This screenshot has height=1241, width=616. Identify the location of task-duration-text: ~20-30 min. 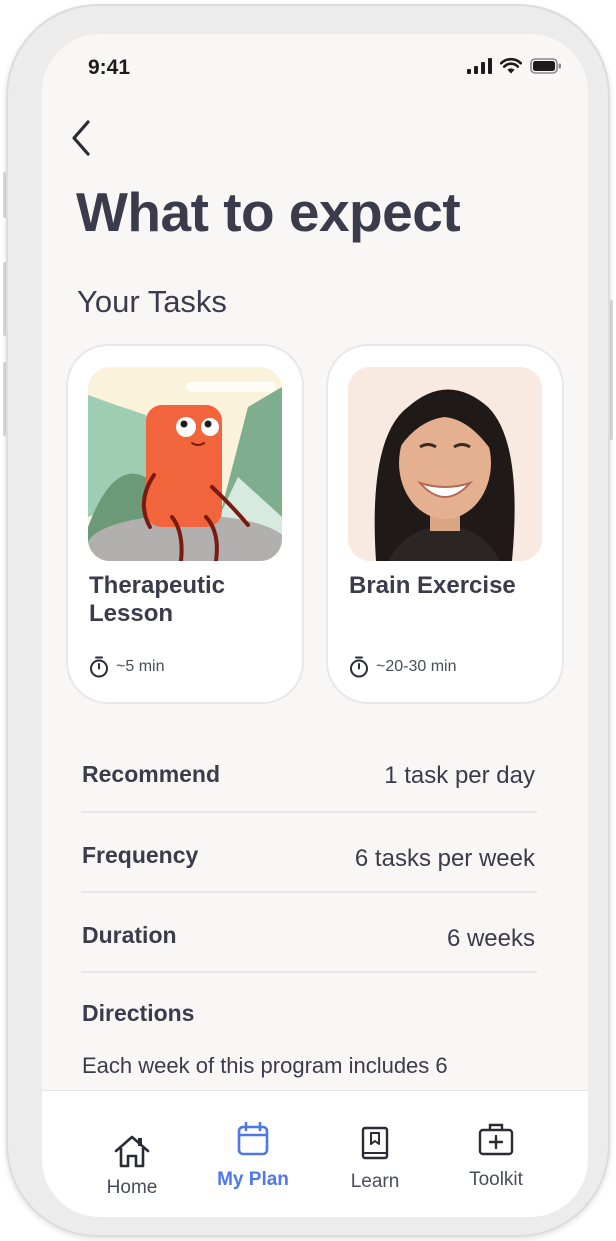
(416, 666).